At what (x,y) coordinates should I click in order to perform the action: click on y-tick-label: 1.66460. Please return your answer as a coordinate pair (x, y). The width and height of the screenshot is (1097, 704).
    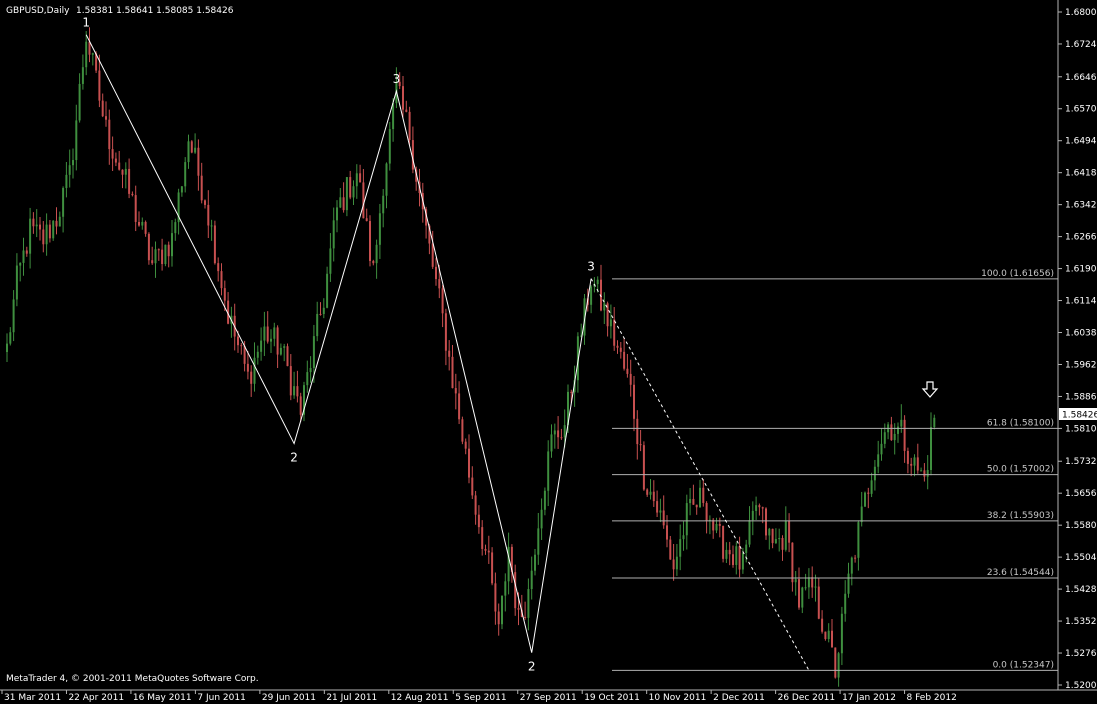
    Looking at the image, I should click on (1081, 78).